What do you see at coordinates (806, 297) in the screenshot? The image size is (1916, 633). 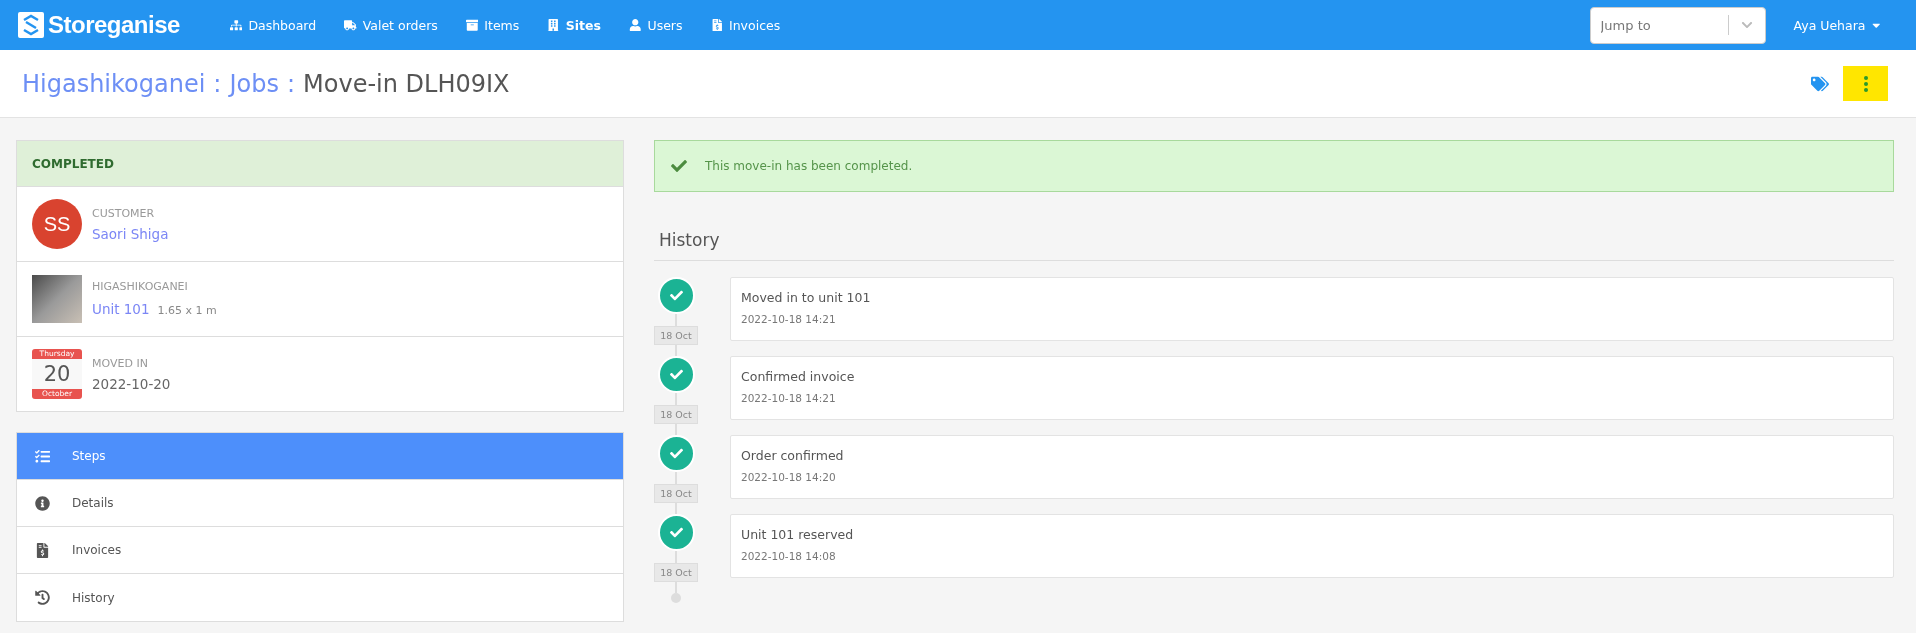 I see `event-title: Moved in to unit 101` at bounding box center [806, 297].